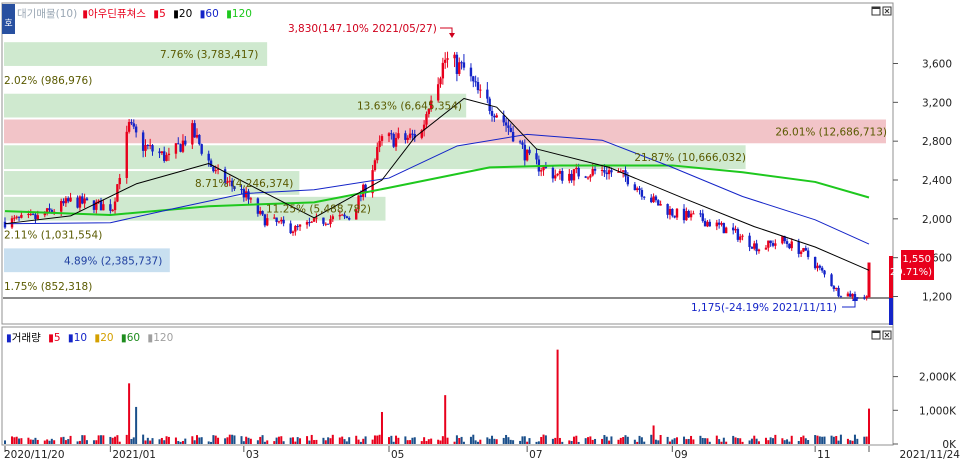 This screenshot has height=461, width=960. What do you see at coordinates (887, 335) in the screenshot?
I see `volume-close-icon` at bounding box center [887, 335].